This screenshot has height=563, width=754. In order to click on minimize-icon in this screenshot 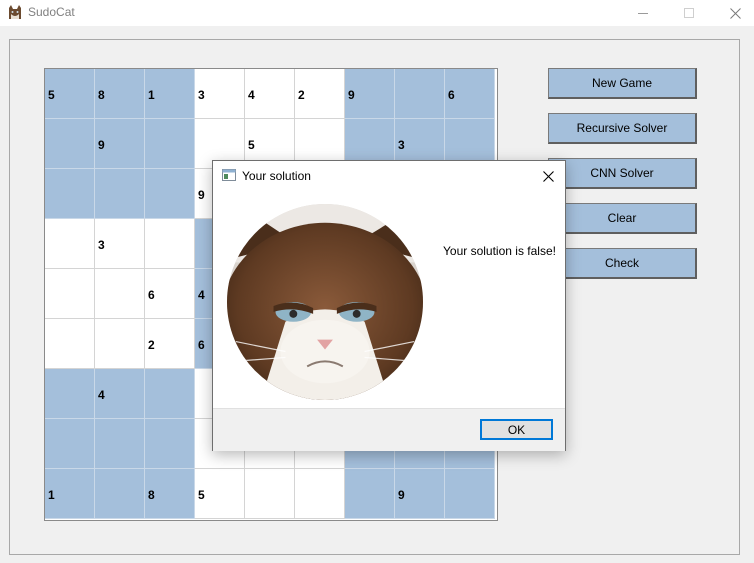, I will do `click(643, 13)`.